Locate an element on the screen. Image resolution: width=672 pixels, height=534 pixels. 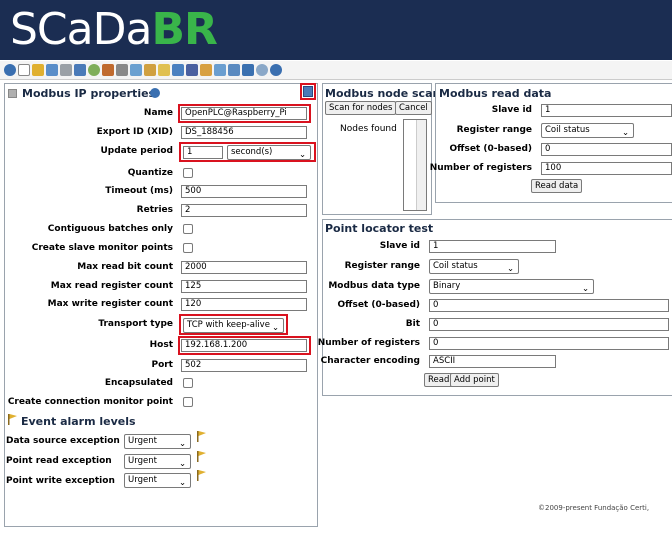
cancel-button: Cancel is located at coordinates (413, 108).